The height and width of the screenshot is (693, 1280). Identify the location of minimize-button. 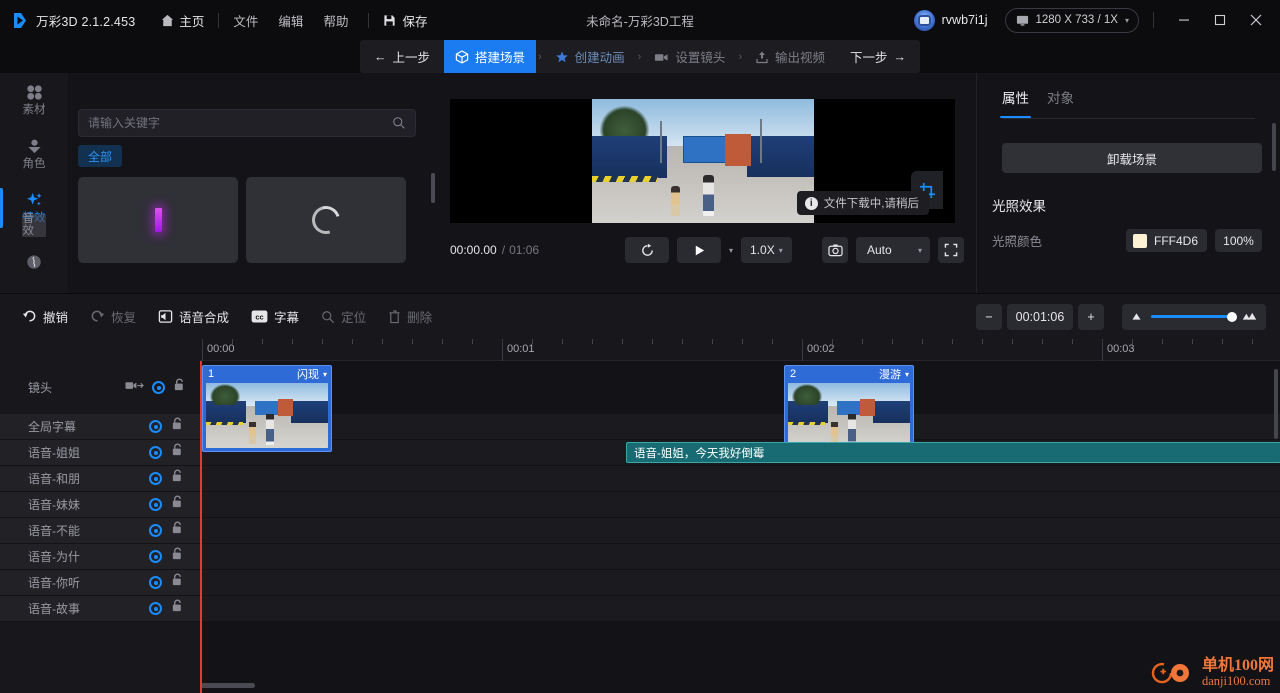
(1184, 20).